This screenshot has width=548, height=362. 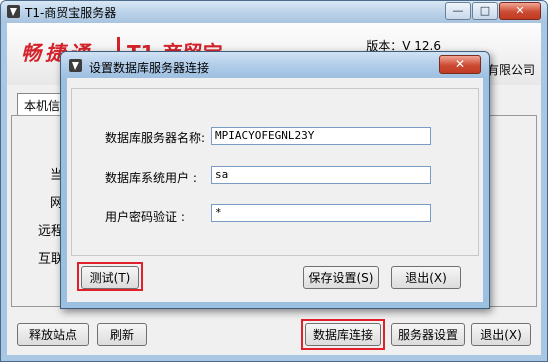 I want to click on close-button: ✕, so click(x=520, y=11).